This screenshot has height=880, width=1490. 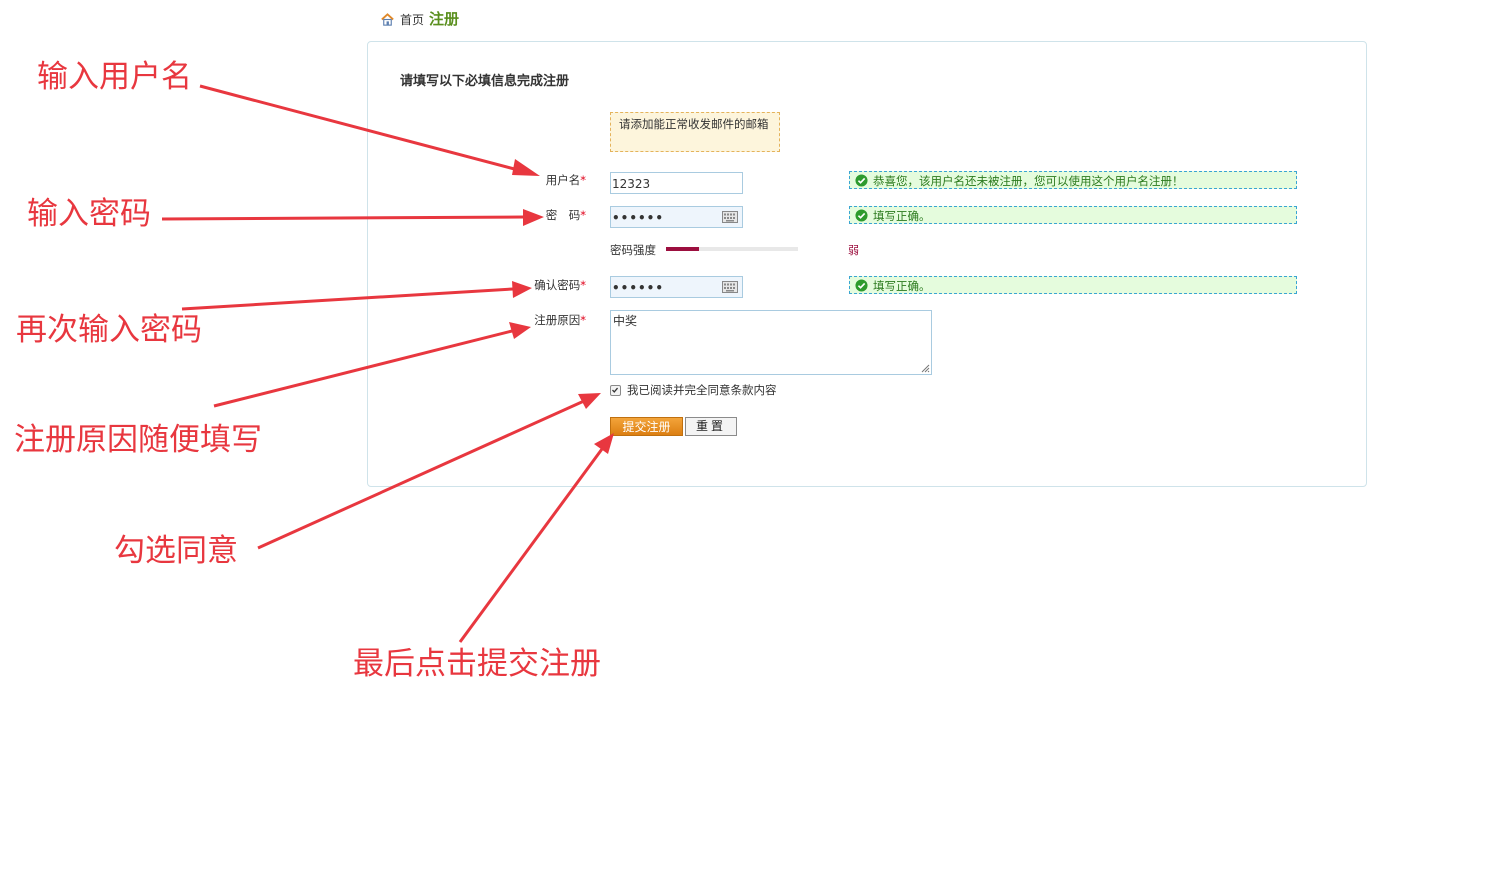 I want to click on submit-register-button: 提交注册, so click(x=646, y=426).